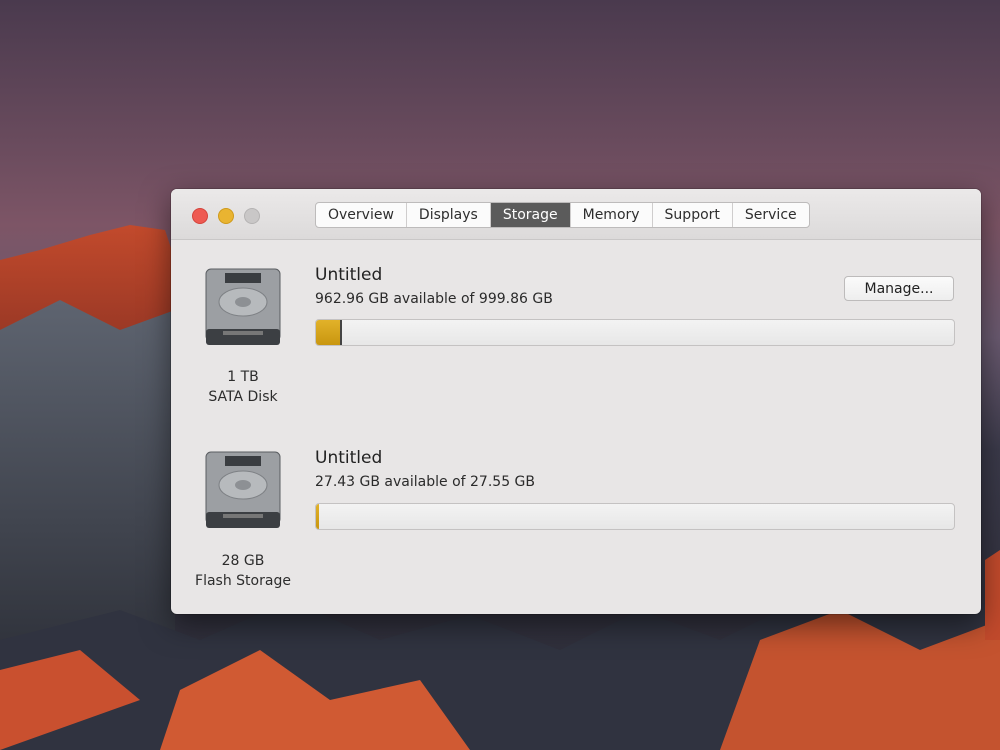  What do you see at coordinates (361, 215) in the screenshot?
I see `tab-overview: Overview` at bounding box center [361, 215].